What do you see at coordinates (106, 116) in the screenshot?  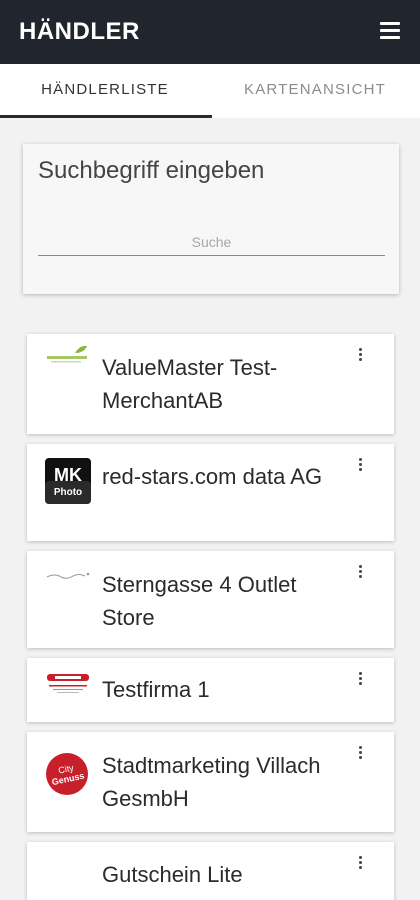 I see `active-tab-indicator` at bounding box center [106, 116].